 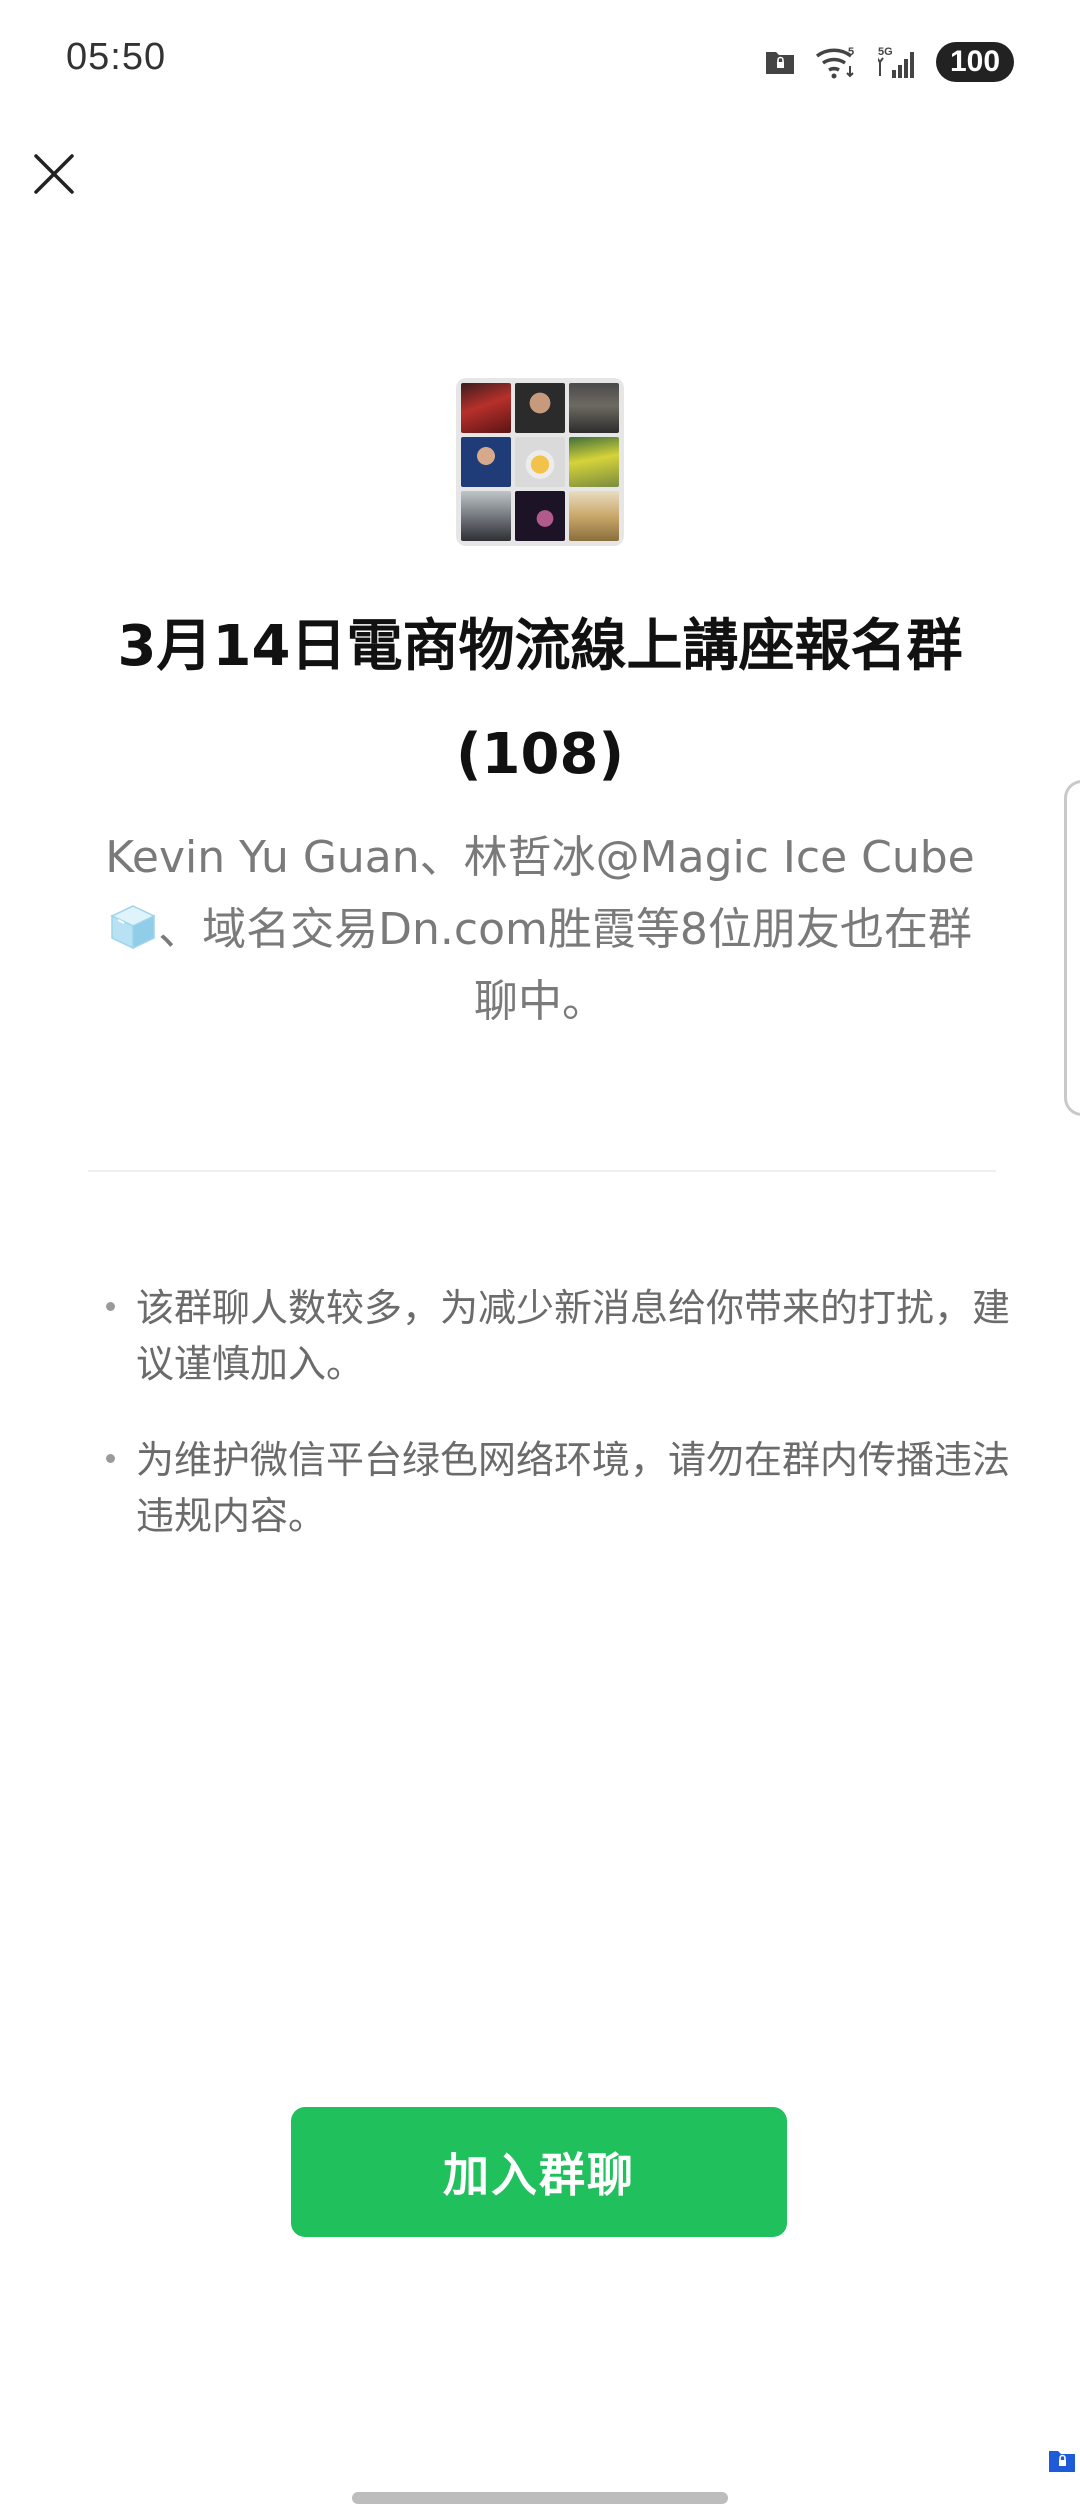 I want to click on close-button, so click(x=54, y=174).